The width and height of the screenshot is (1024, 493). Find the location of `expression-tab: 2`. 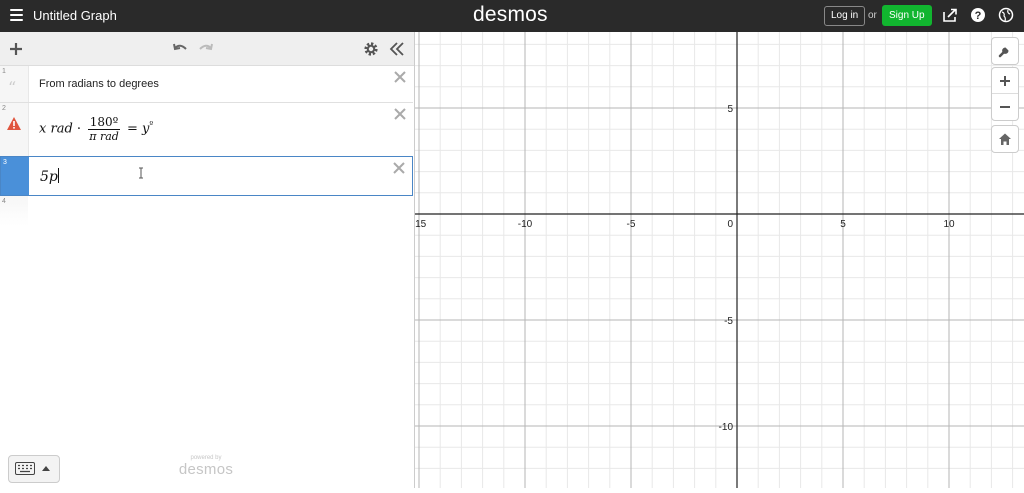

expression-tab: 2 is located at coordinates (14, 130).